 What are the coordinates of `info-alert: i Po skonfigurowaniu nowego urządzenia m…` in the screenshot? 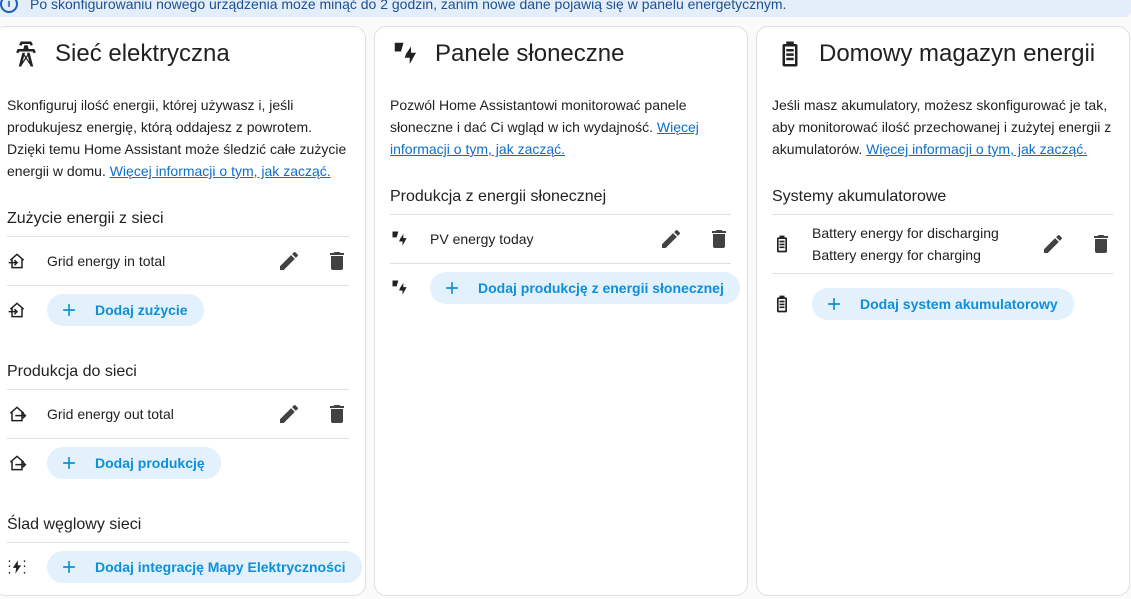 It's located at (565, 8).